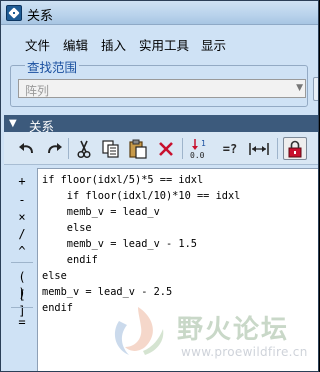 The height and width of the screenshot is (372, 320). What do you see at coordinates (299, 88) in the screenshot?
I see `chevron-down-icon: ▼` at bounding box center [299, 88].